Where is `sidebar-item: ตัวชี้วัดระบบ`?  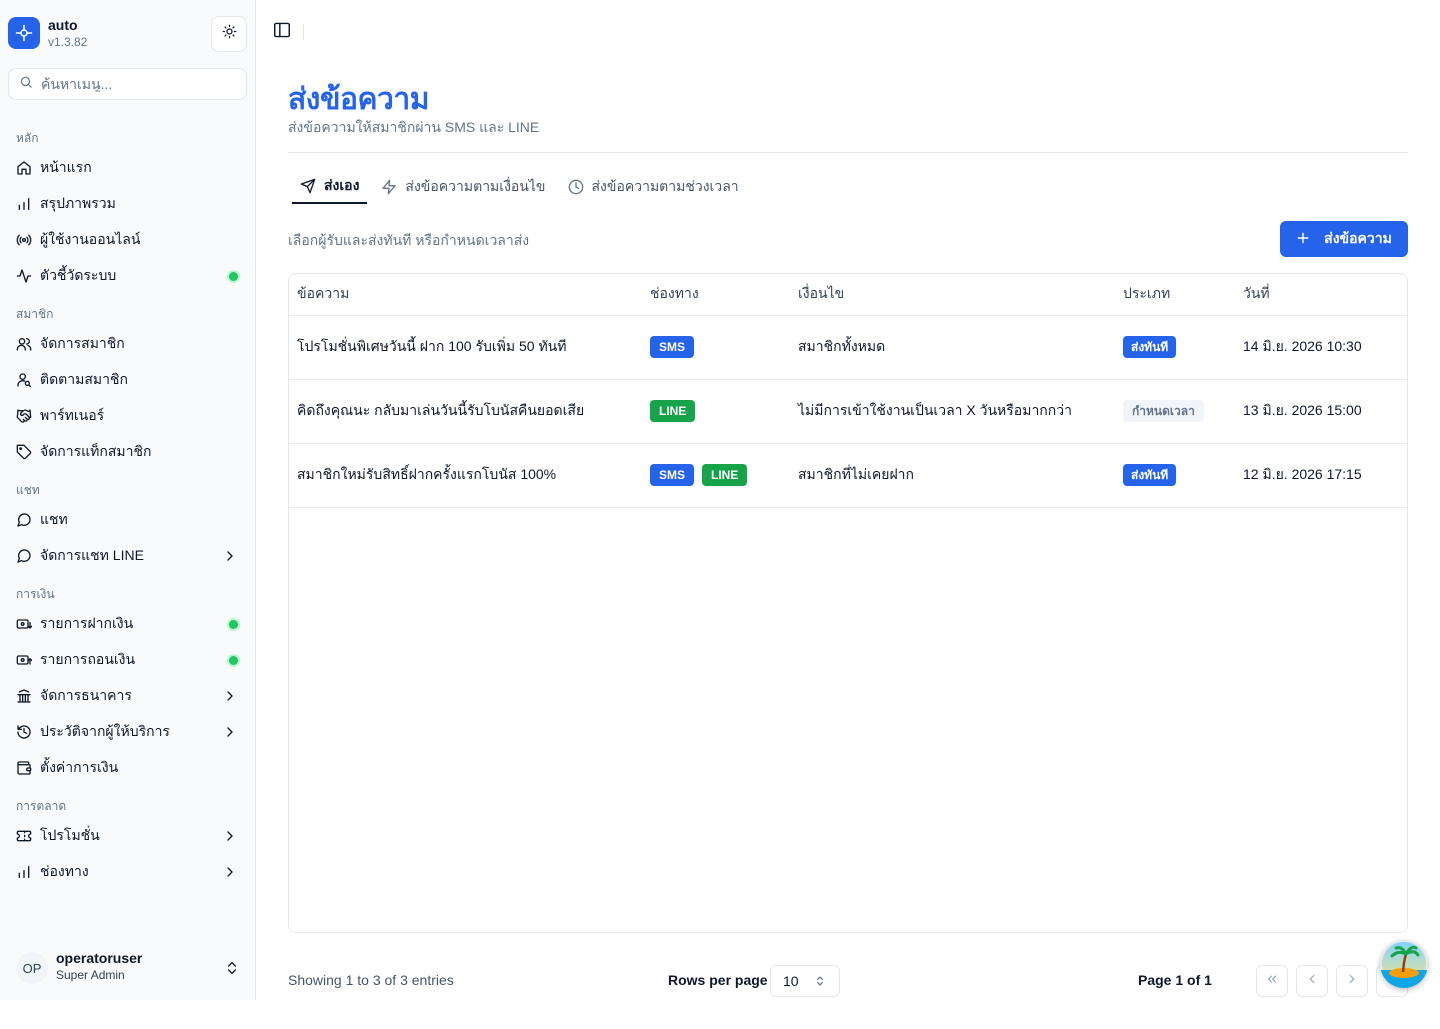 sidebar-item: ตัวชี้วัดระบบ is located at coordinates (128, 276).